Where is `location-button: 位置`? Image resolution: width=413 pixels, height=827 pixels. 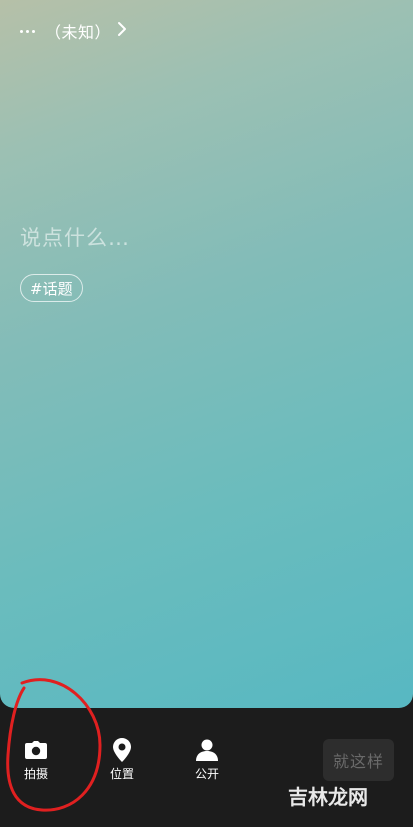 location-button: 位置 is located at coordinates (122, 760).